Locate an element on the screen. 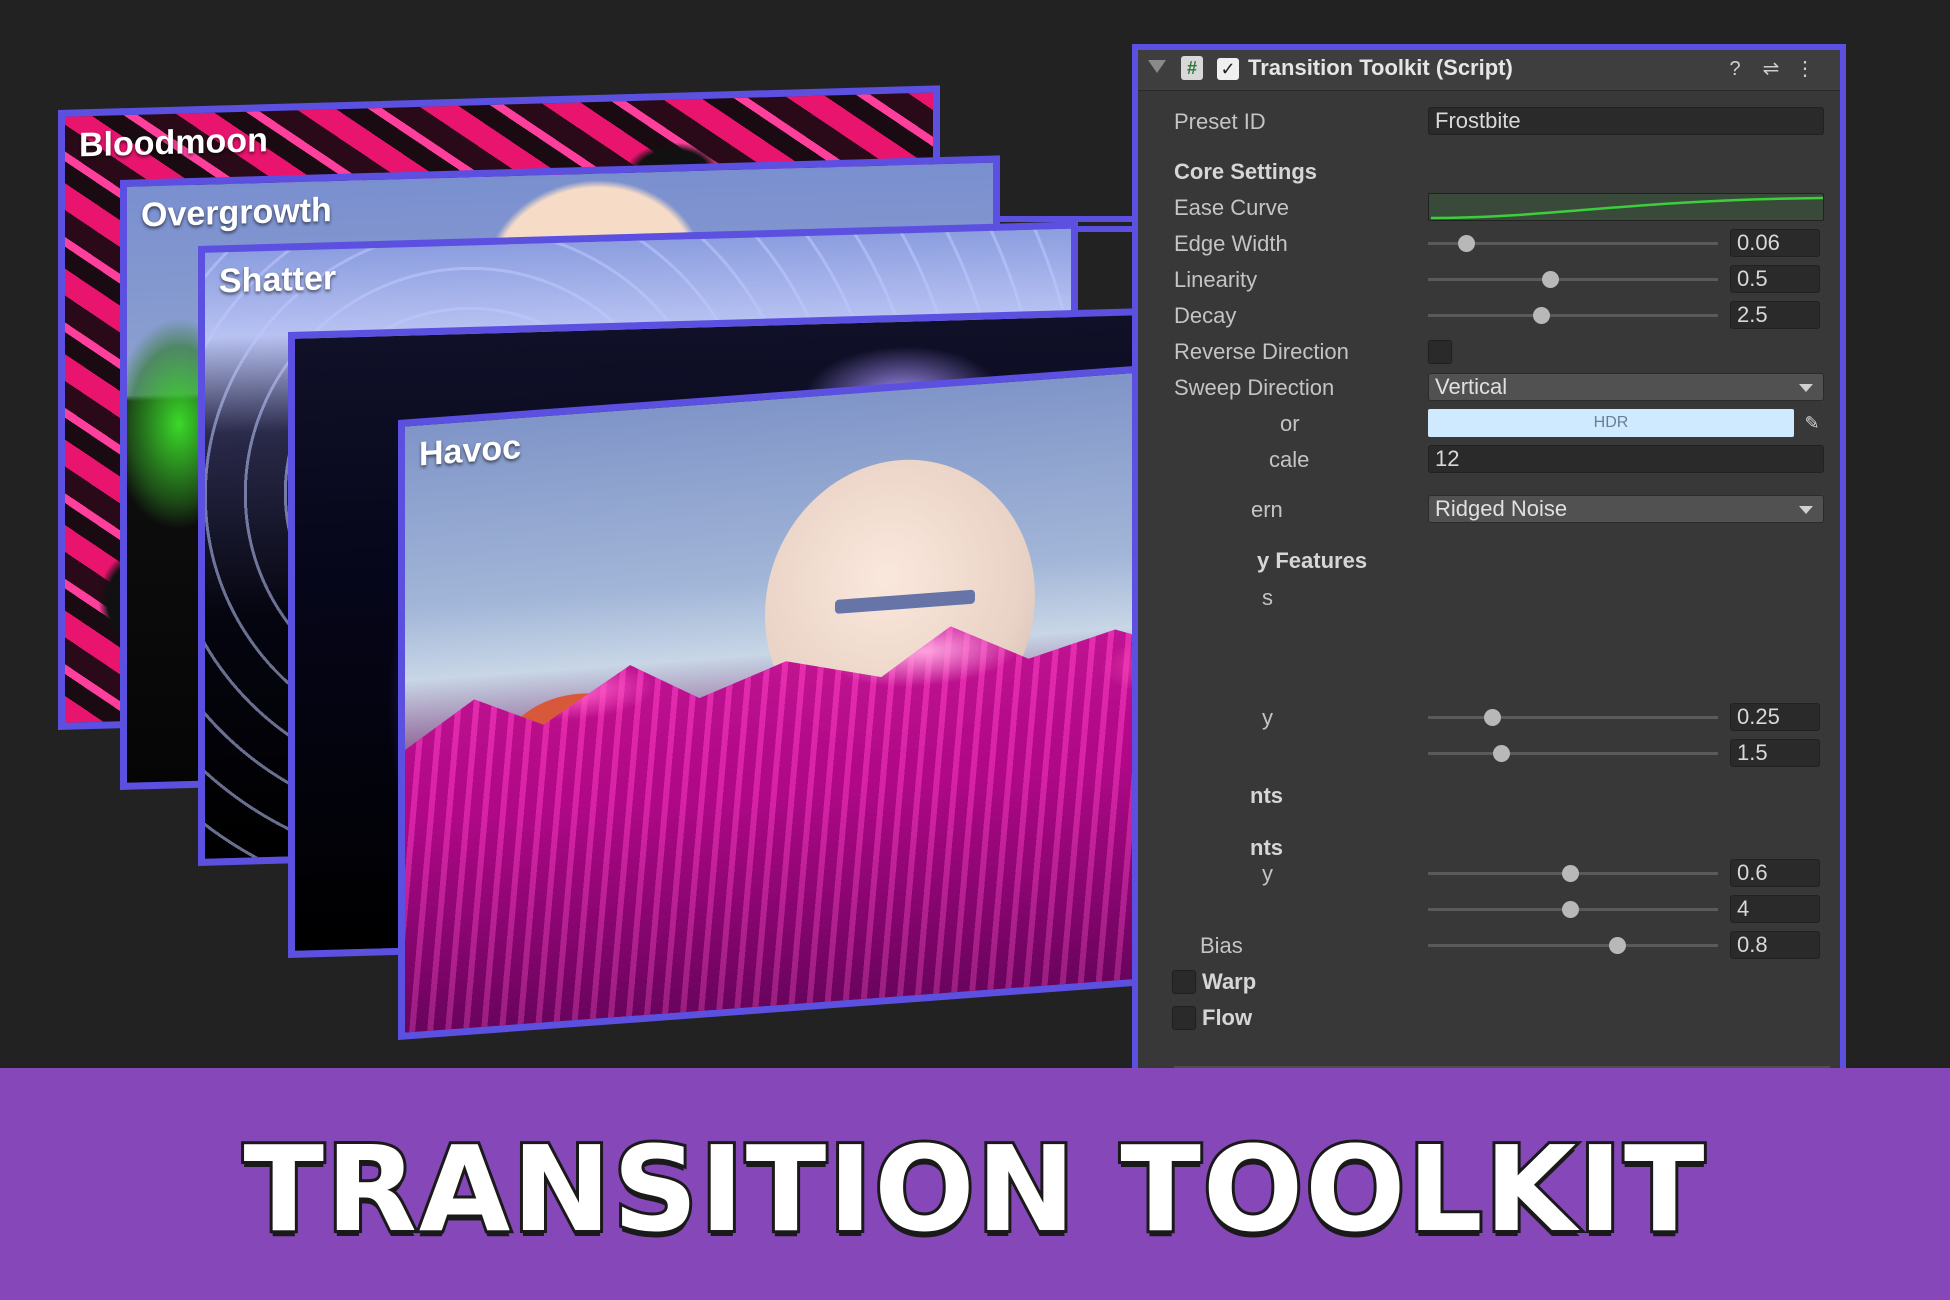  slider-b-row: 1.5 is located at coordinates (1489, 754).